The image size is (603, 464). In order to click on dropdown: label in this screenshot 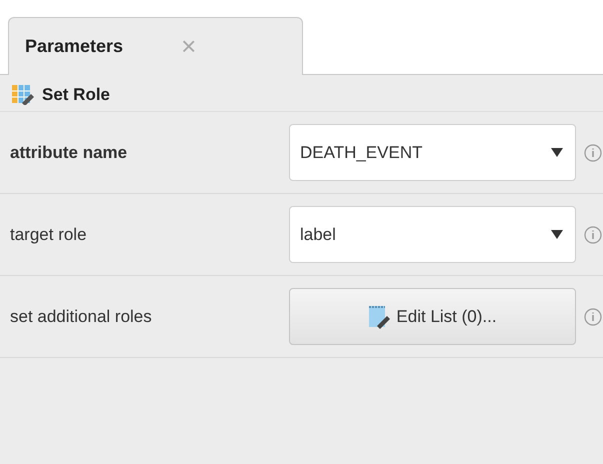, I will do `click(432, 234)`.